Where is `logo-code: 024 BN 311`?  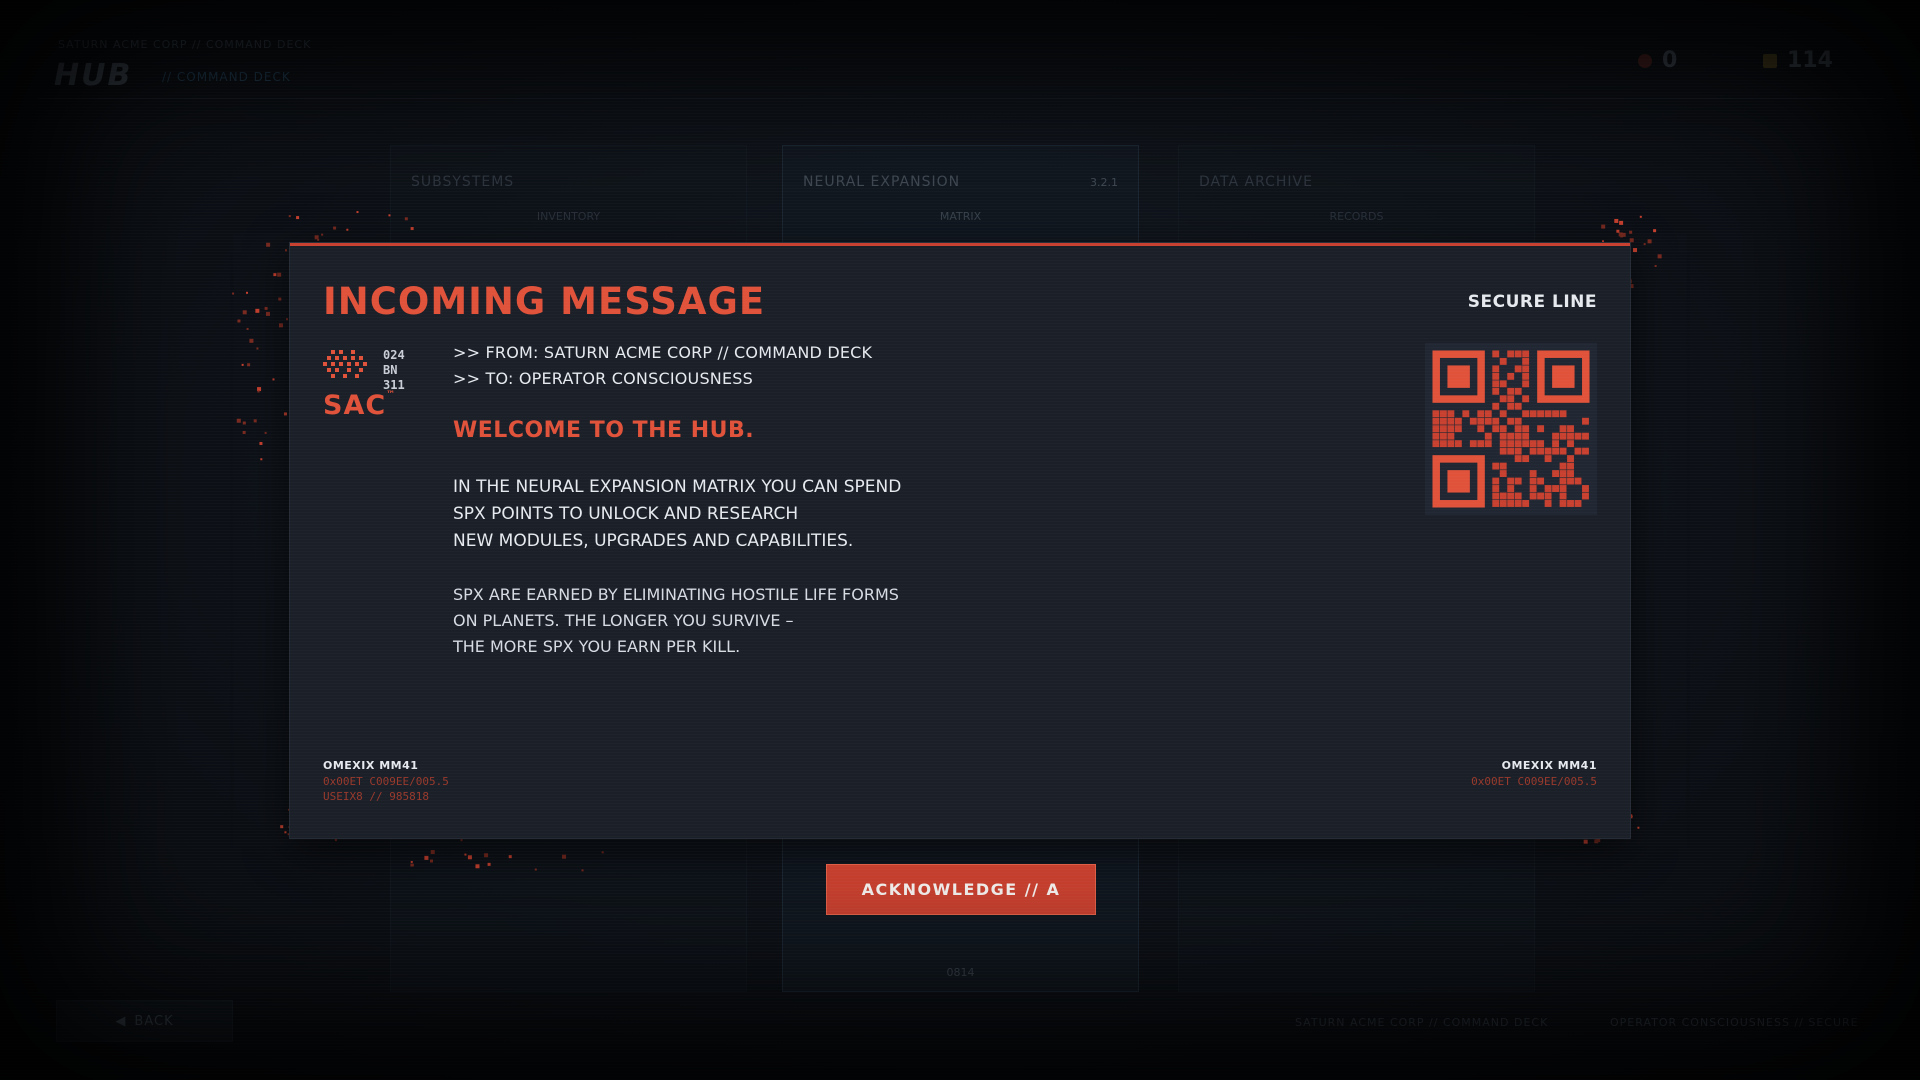 logo-code: 024 BN 311 is located at coordinates (394, 370).